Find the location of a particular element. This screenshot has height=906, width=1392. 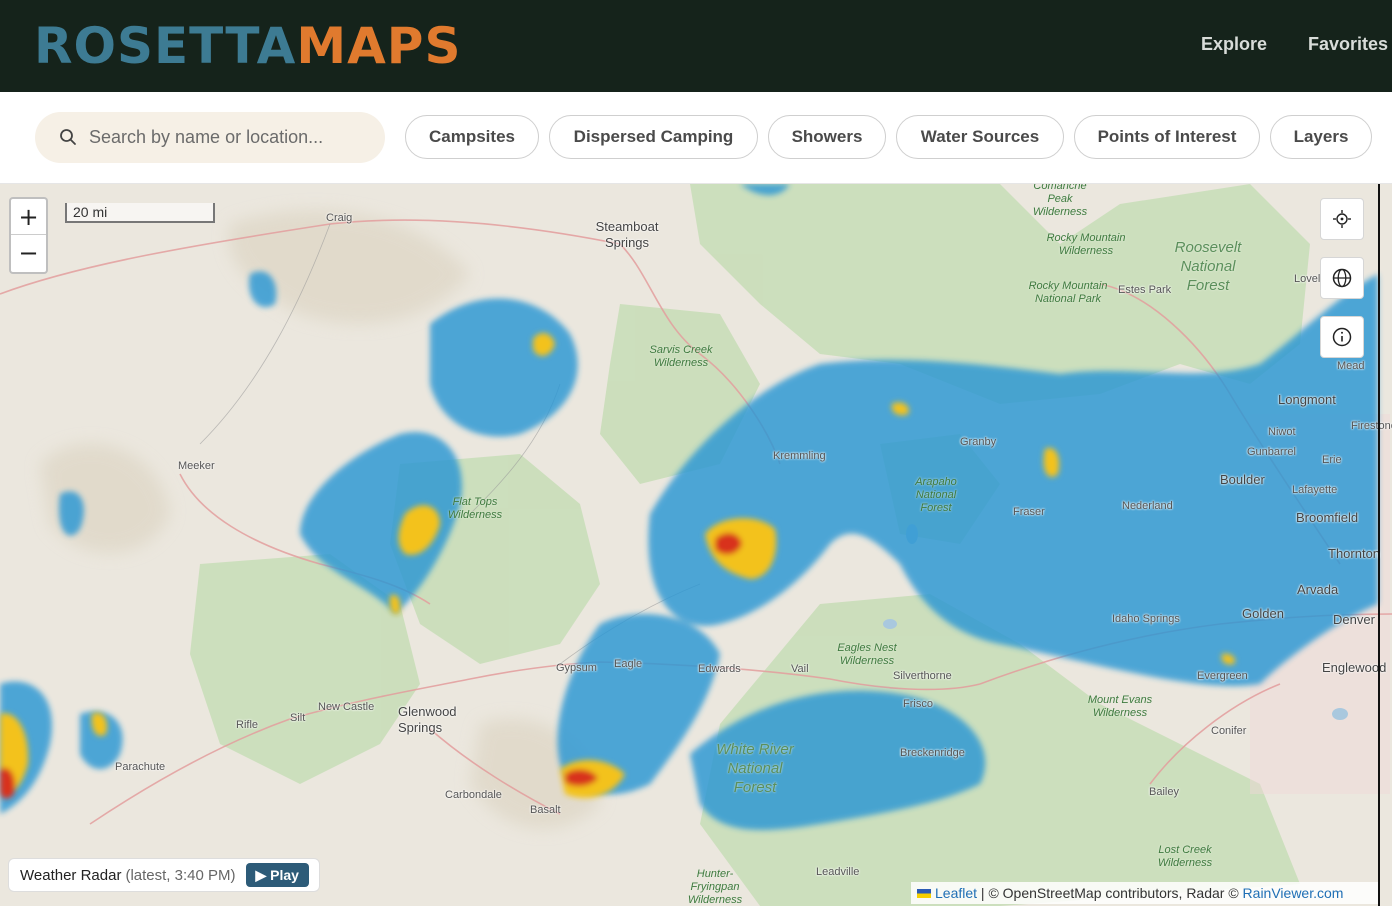

filter-chip-points-of-interest: Points of Interest is located at coordinates (1167, 137).